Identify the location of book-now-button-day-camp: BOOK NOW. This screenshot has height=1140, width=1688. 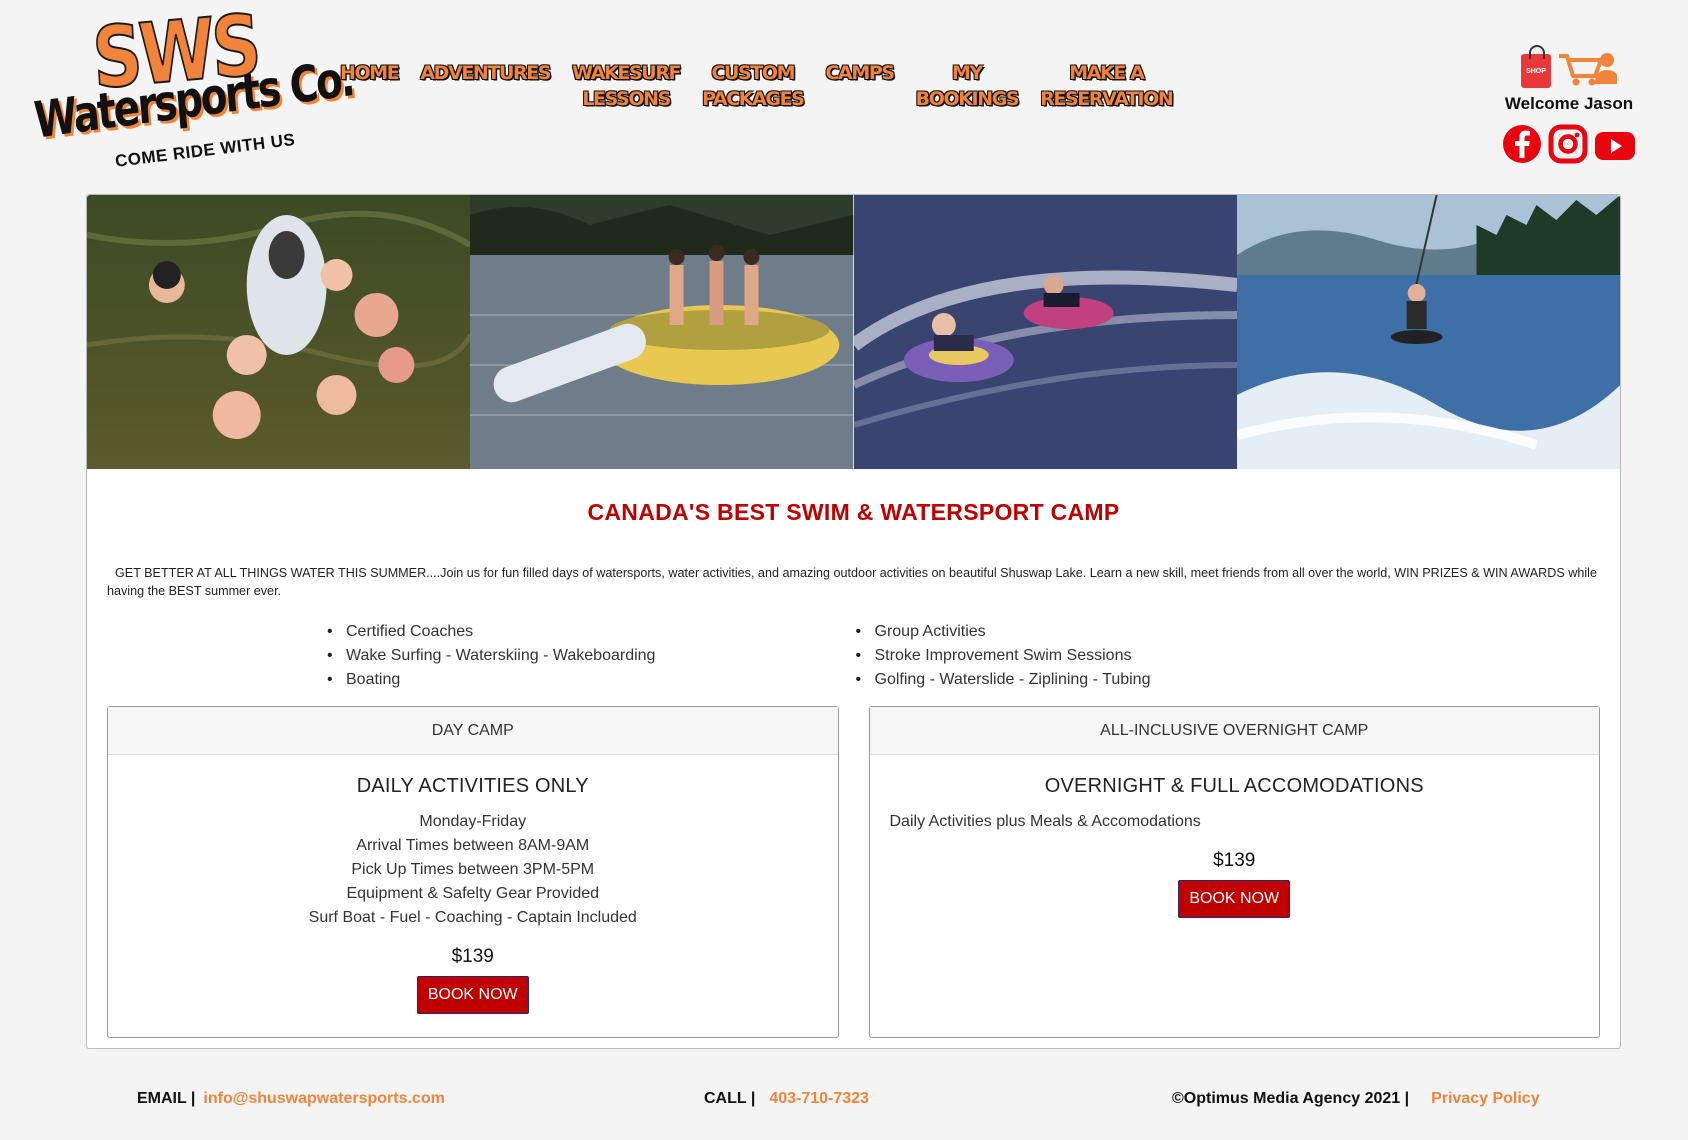
(472, 995).